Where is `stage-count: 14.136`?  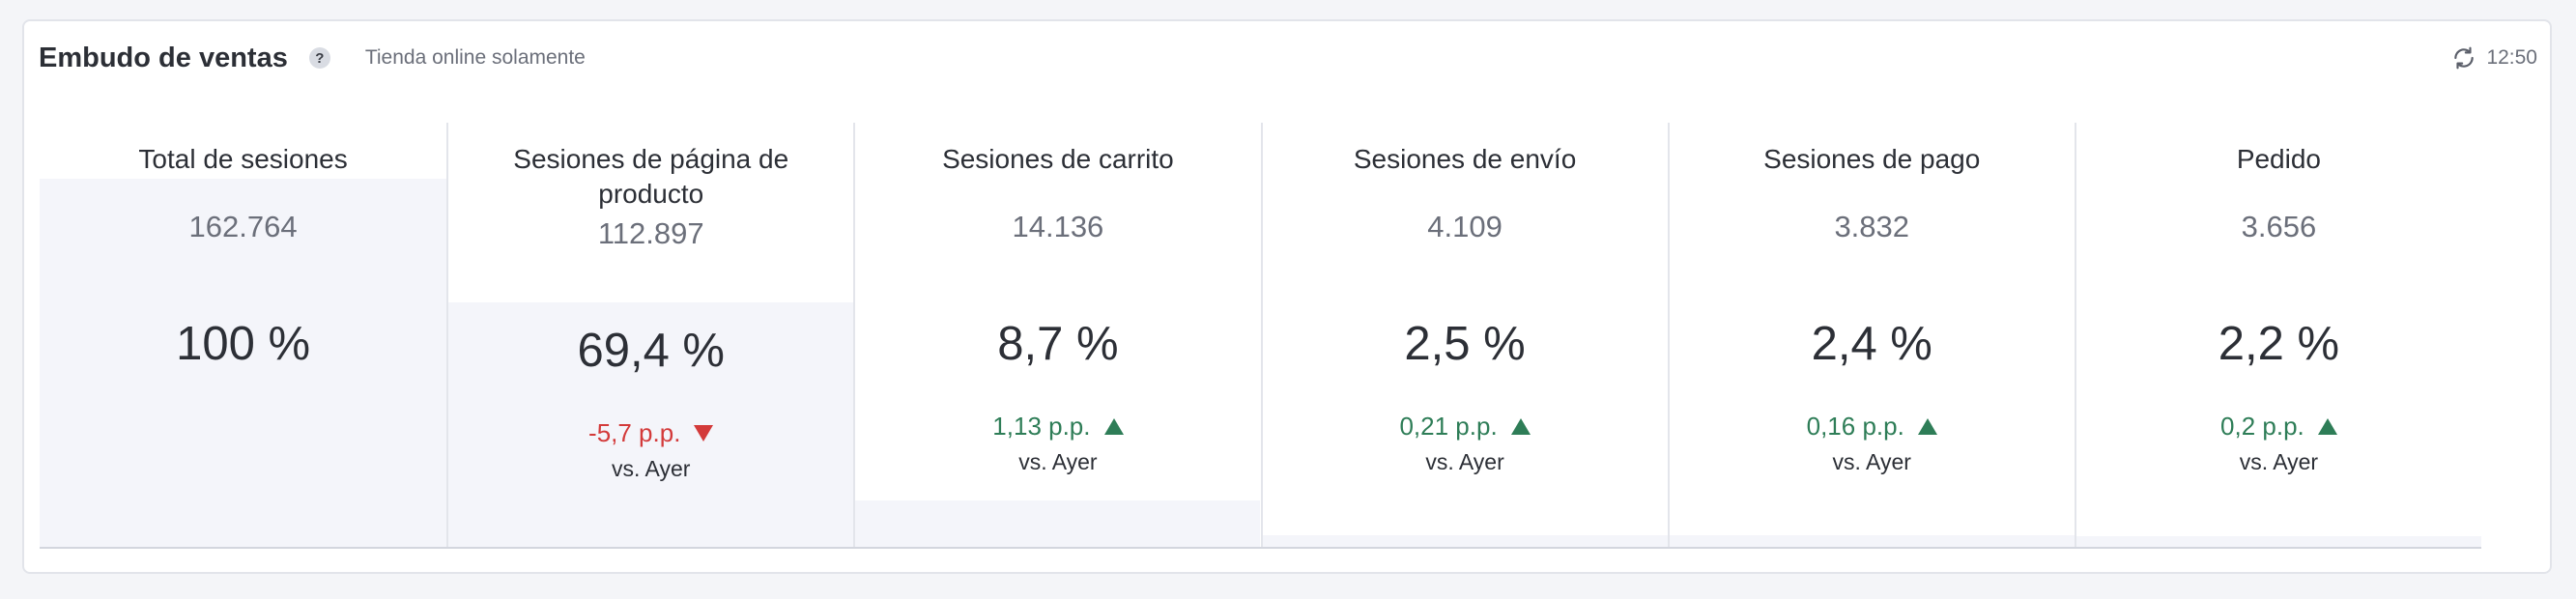
stage-count: 14.136 is located at coordinates (1058, 227).